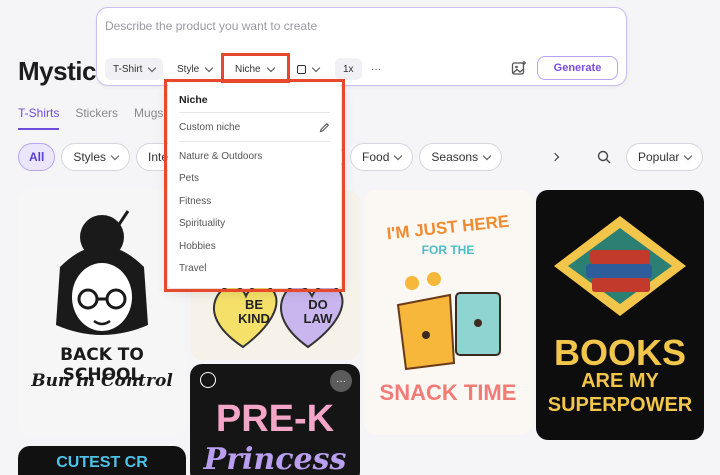  What do you see at coordinates (448, 392) in the screenshot?
I see `card-tagline: SNACK TIME` at bounding box center [448, 392].